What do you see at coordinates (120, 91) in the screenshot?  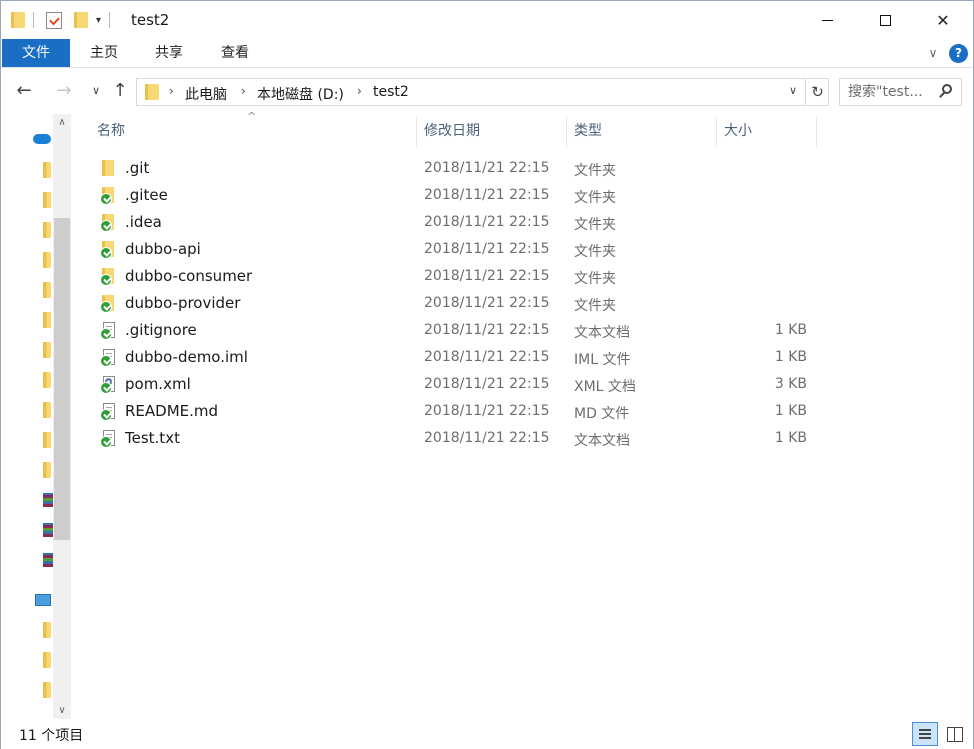 I see `up-arrow-icon: ↑` at bounding box center [120, 91].